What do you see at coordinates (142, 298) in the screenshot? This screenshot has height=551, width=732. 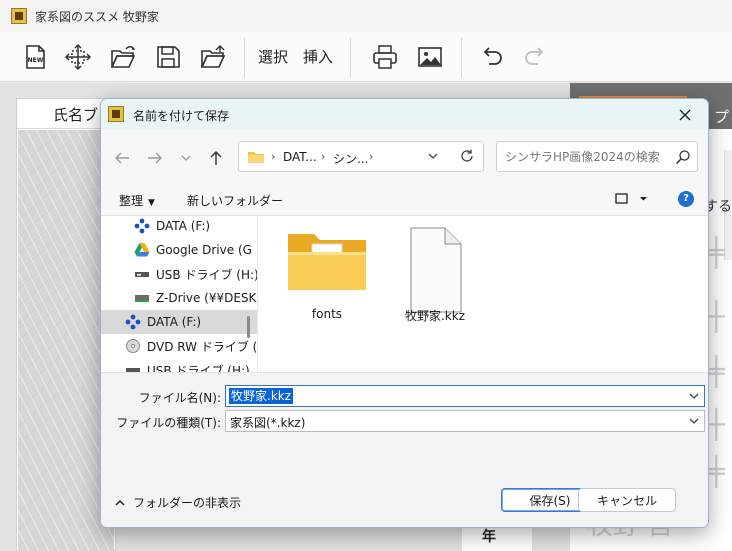 I see `z-drive-icon` at bounding box center [142, 298].